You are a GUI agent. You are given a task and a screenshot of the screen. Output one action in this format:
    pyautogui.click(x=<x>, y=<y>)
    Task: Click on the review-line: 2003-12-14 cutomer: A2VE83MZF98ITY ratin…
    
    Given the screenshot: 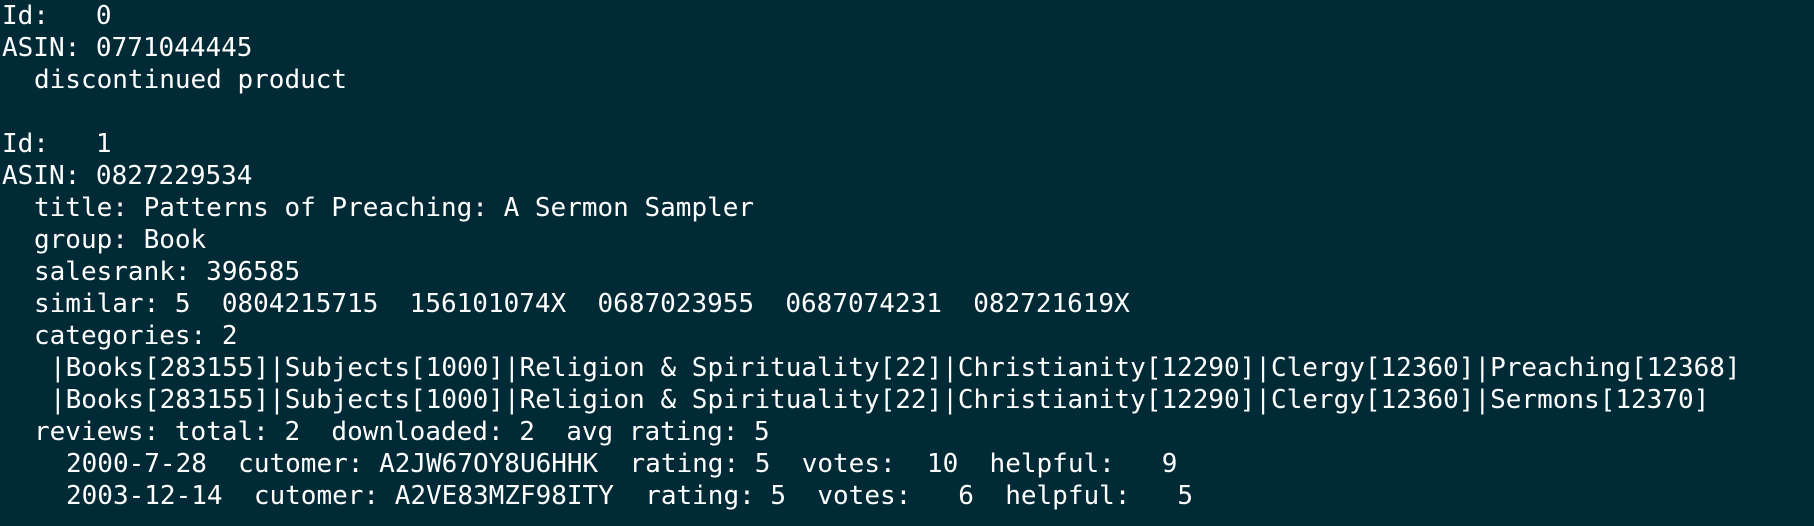 What is the action you would take?
    pyautogui.click(x=630, y=496)
    